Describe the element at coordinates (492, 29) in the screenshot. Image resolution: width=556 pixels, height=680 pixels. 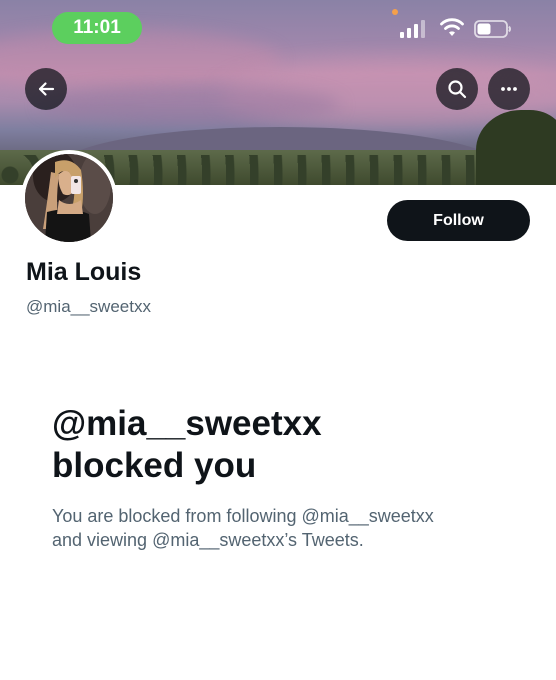
I see `battery-icon` at that location.